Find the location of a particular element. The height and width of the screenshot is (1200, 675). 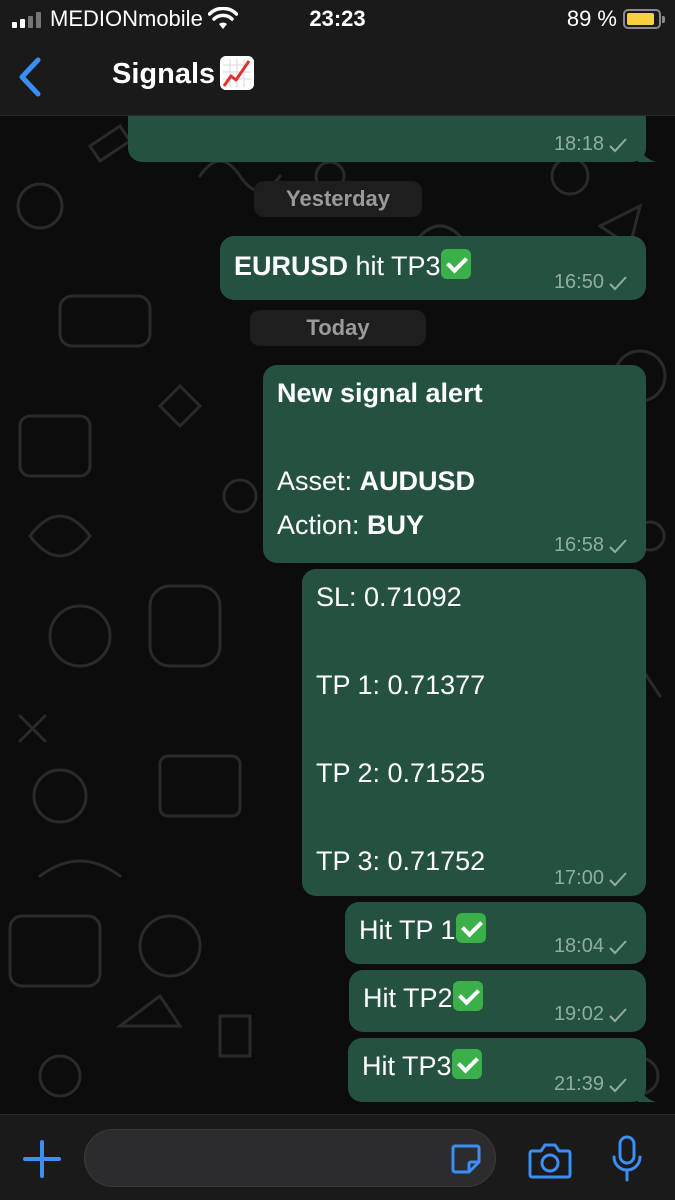

message-text: Hit TP 1 is located at coordinates (422, 930).